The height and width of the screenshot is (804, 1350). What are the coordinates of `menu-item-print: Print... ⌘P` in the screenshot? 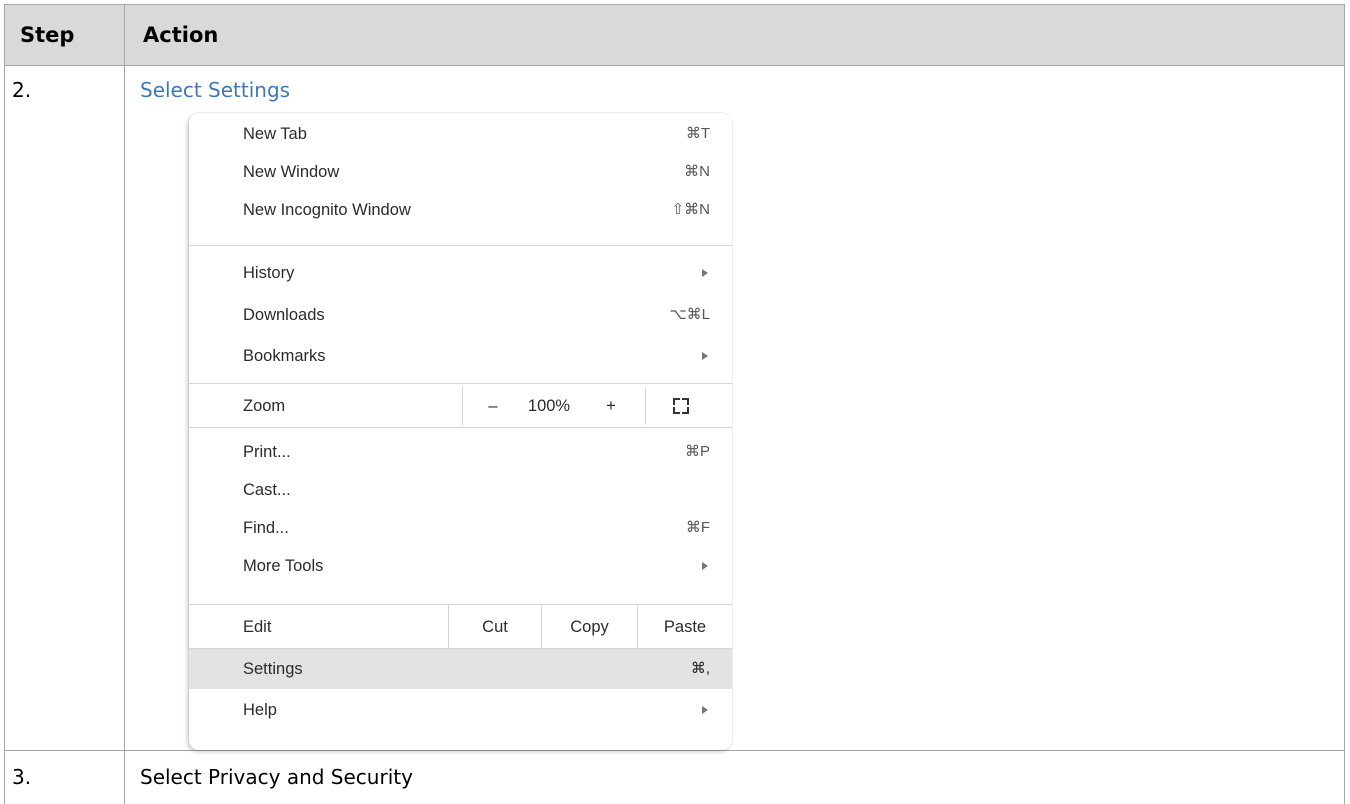 It's located at (460, 452).